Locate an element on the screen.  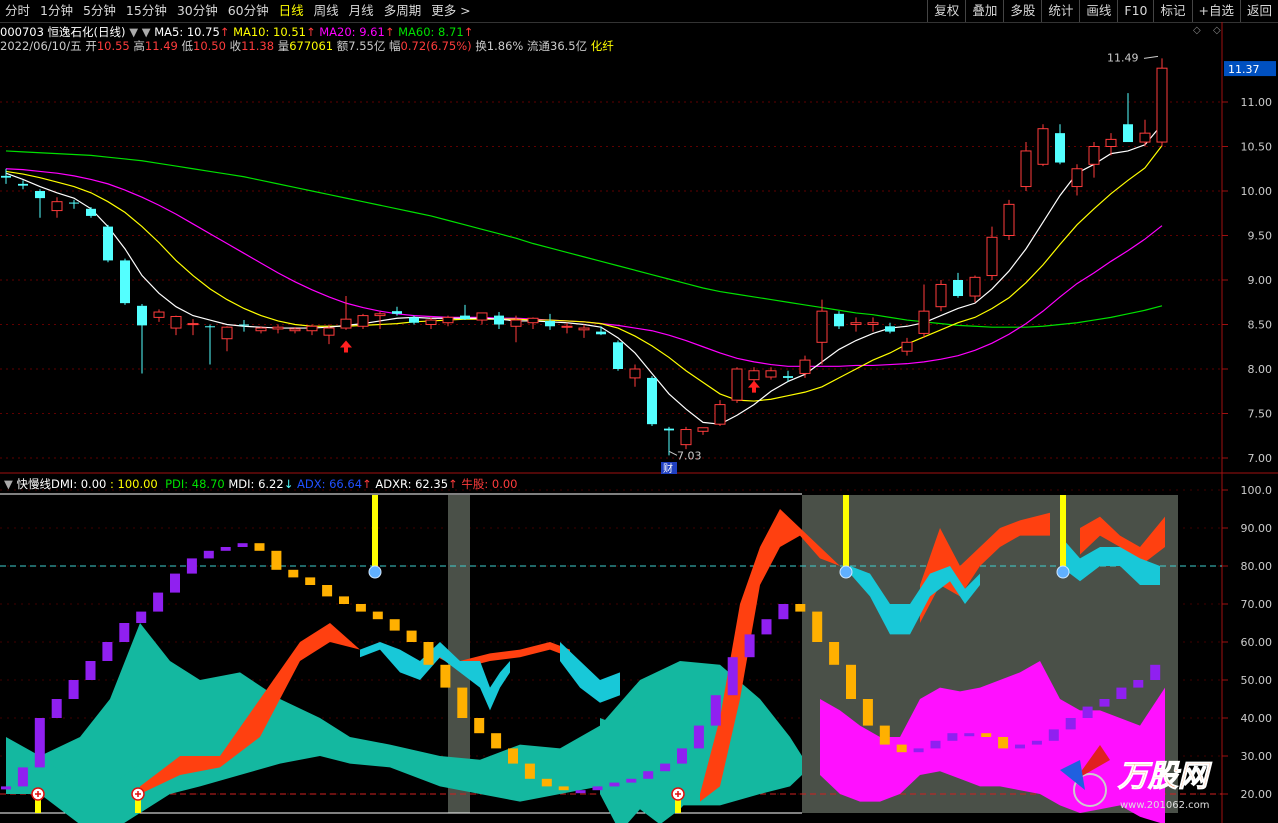
mdi-band is located at coordinates (985, 567).